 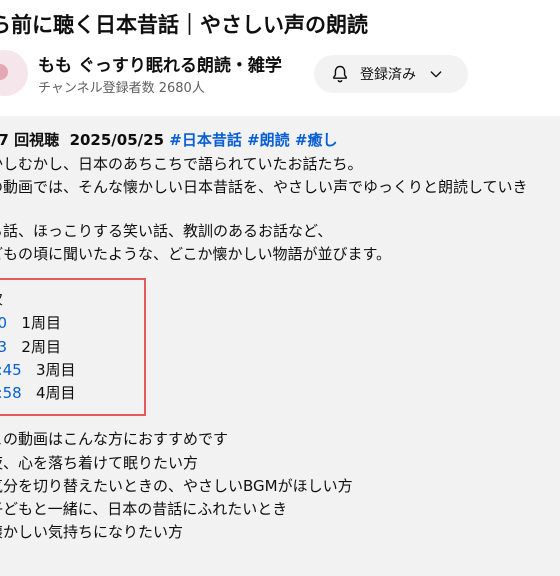 What do you see at coordinates (340, 74) in the screenshot?
I see `bell-icon` at bounding box center [340, 74].